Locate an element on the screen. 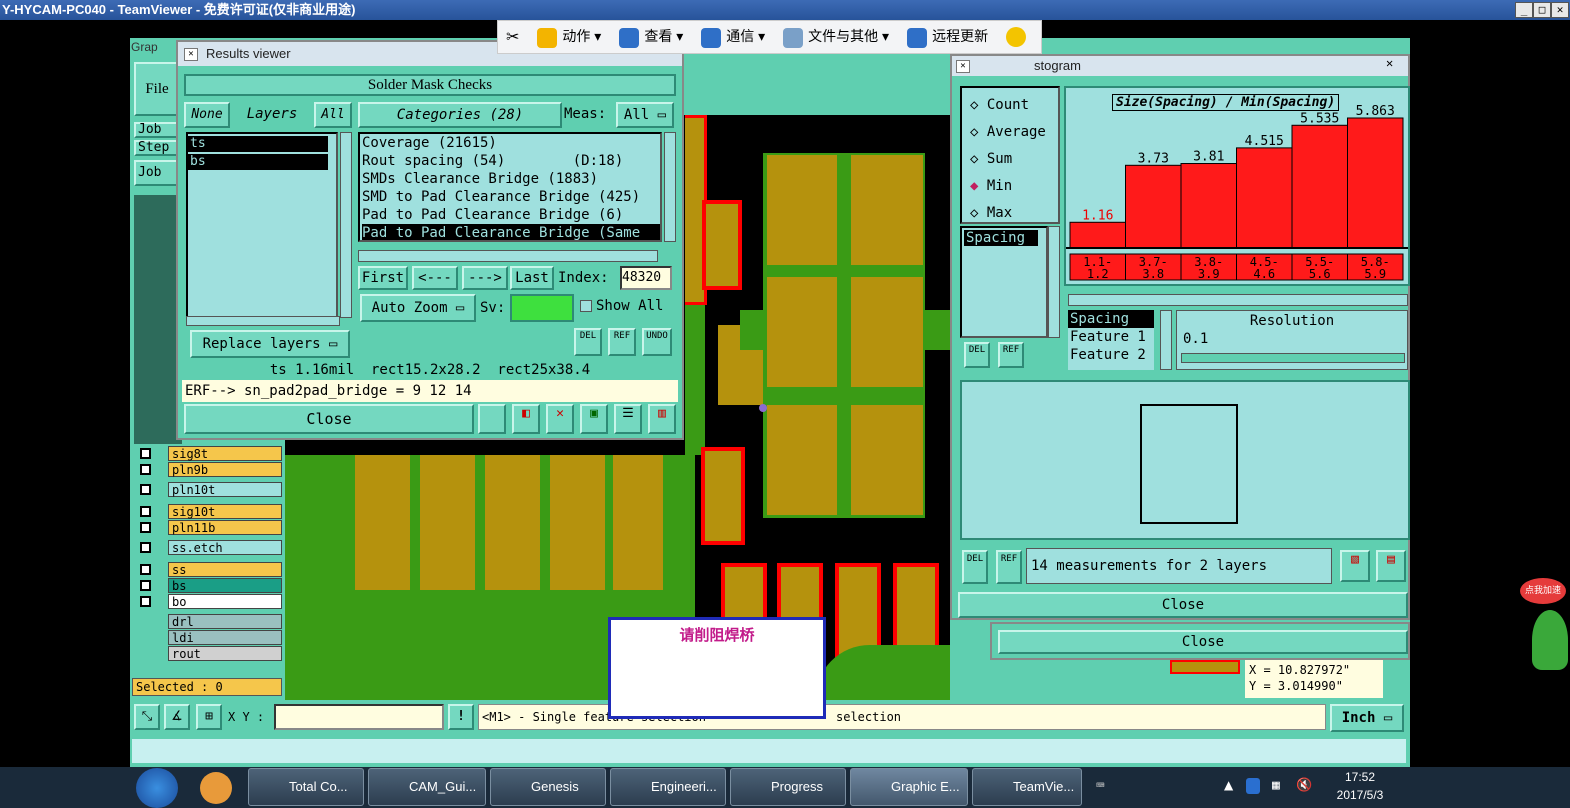 This screenshot has height=808, width=1570. measure-list: Spacing is located at coordinates (1004, 282).